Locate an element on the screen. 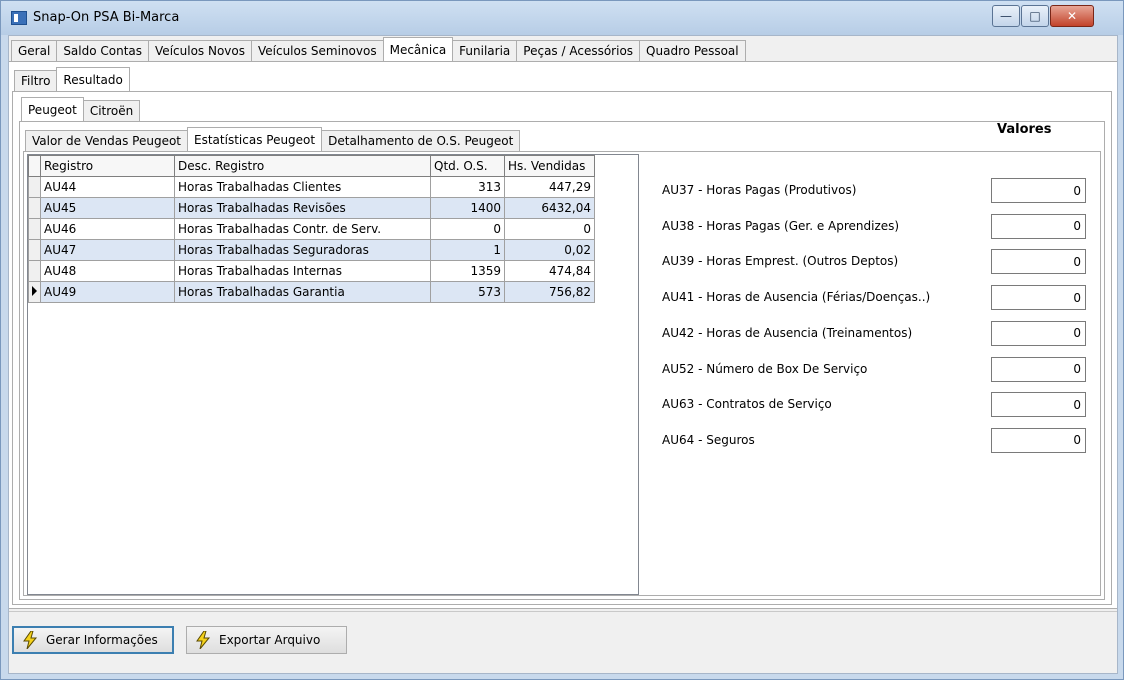 The image size is (1124, 680). table-cell: 447,29 is located at coordinates (549, 187).